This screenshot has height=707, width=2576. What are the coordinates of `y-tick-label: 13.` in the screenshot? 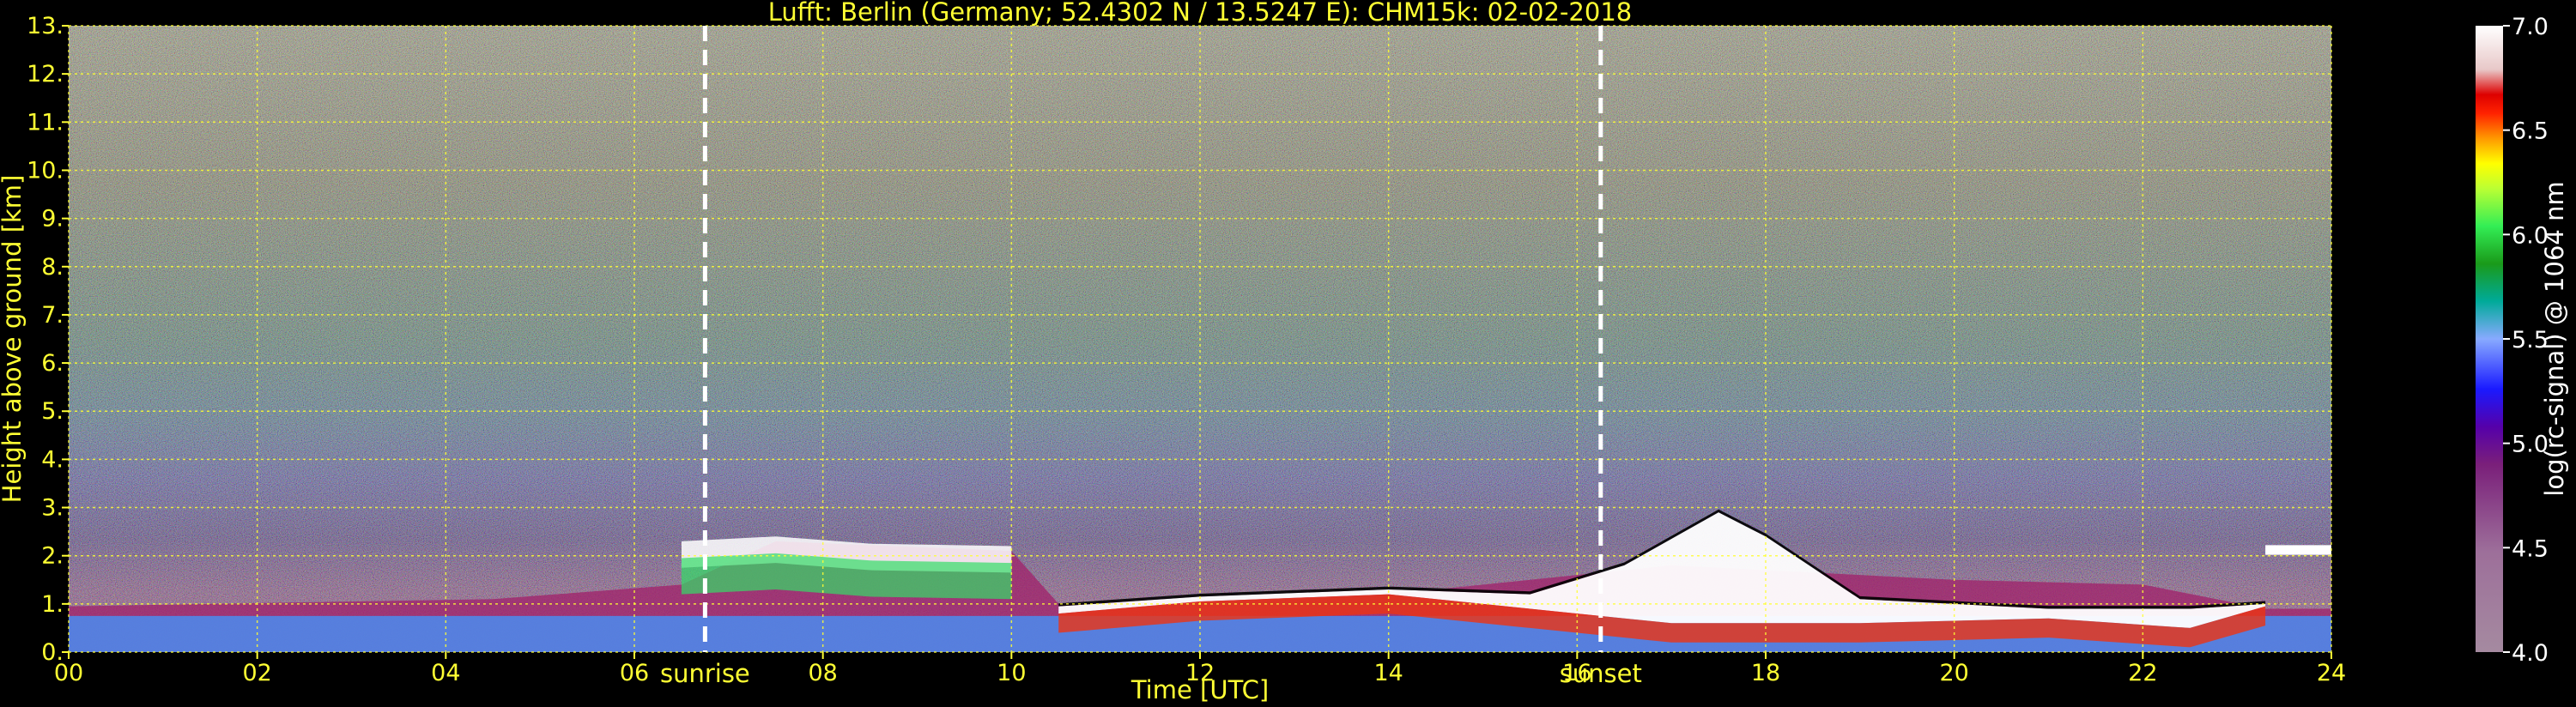 It's located at (45, 26).